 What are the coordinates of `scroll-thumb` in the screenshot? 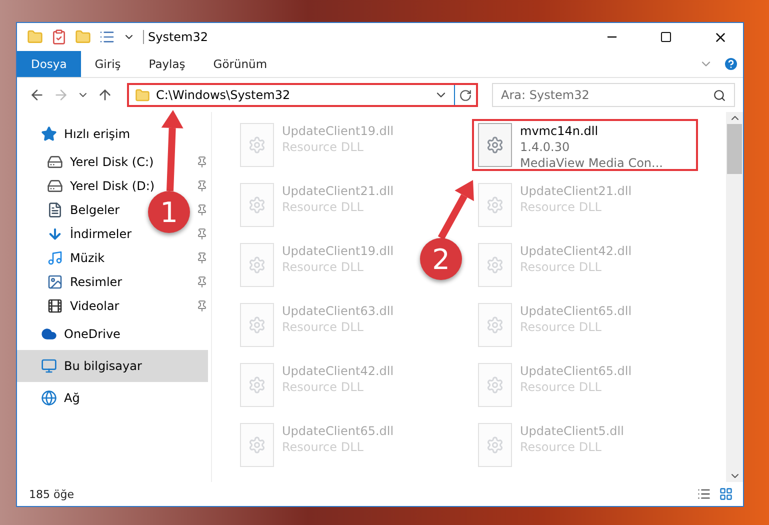 It's located at (734, 149).